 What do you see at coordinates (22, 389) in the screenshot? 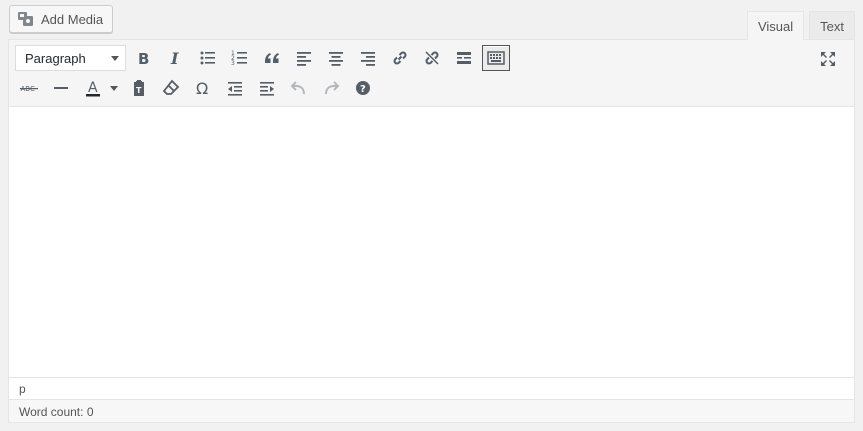
I see `element-path-label: p` at bounding box center [22, 389].